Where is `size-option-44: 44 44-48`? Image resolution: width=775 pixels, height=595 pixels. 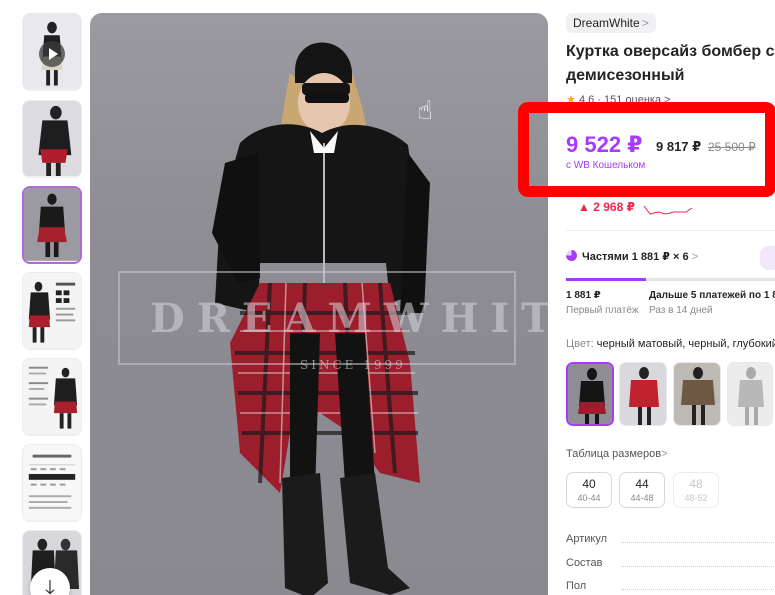
size-option-44: 44 44-48 is located at coordinates (642, 490).